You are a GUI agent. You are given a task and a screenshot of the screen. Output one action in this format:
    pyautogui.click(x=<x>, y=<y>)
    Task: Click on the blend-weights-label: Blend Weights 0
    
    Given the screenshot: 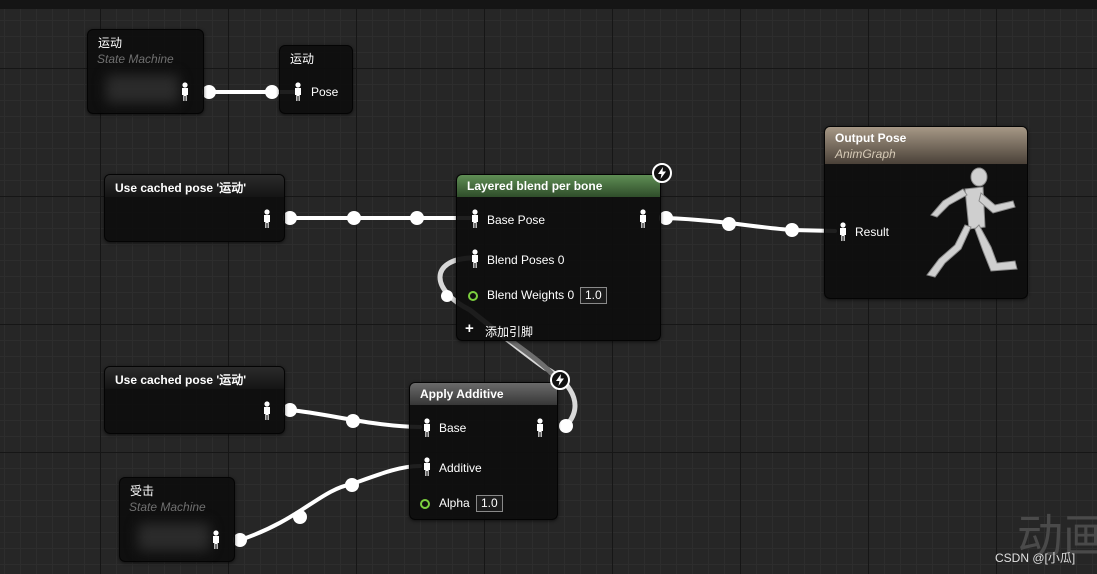 What is the action you would take?
    pyautogui.click(x=531, y=295)
    